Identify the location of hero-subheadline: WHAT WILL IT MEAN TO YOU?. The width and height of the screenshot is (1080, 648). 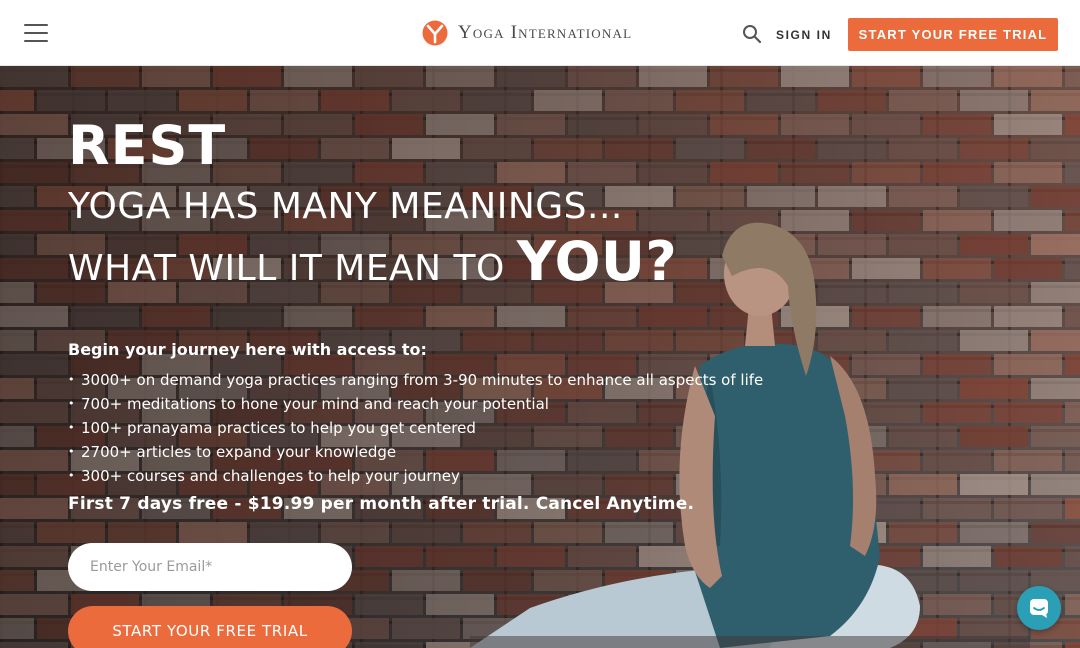
(372, 261).